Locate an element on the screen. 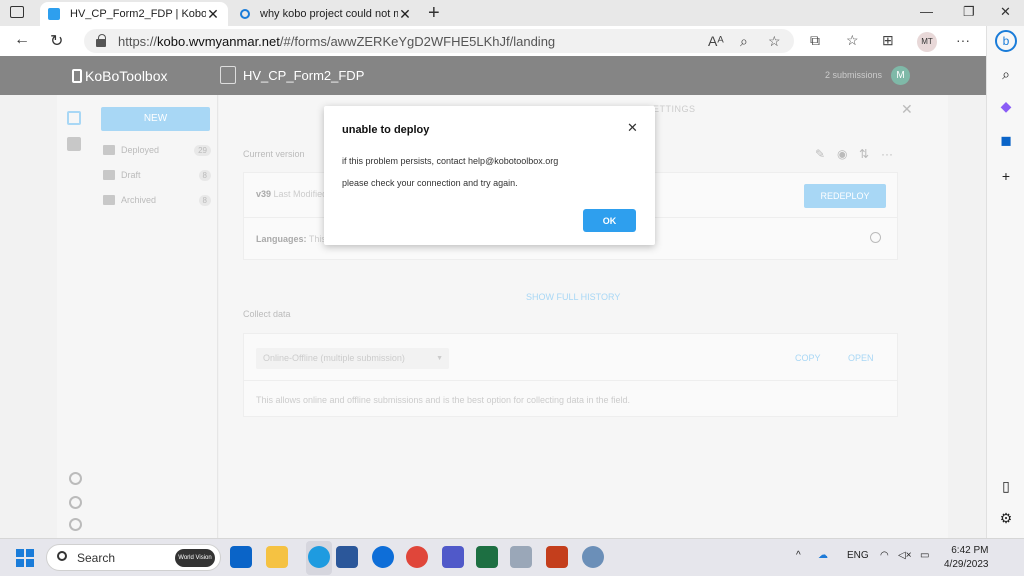 The image size is (1024, 576). outlook-icon is located at coordinates (241, 557).